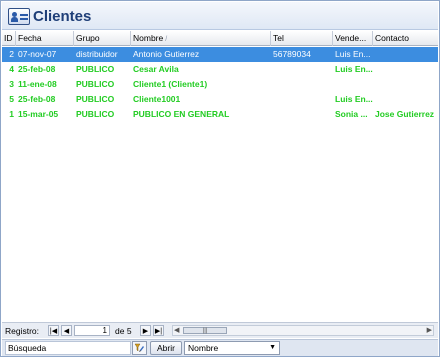 The height and width of the screenshot is (357, 440). I want to click on cell-nombre: Antonio Gutierrez, so click(166, 54).